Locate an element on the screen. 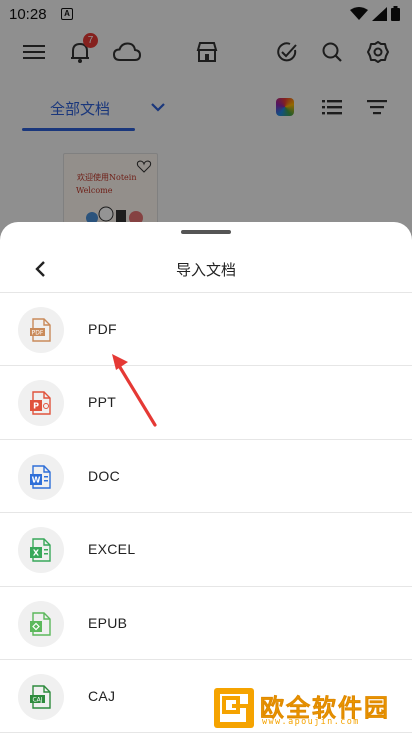 Image resolution: width=412 pixels, height=734 pixels. import-item-label: EPUB is located at coordinates (108, 622).